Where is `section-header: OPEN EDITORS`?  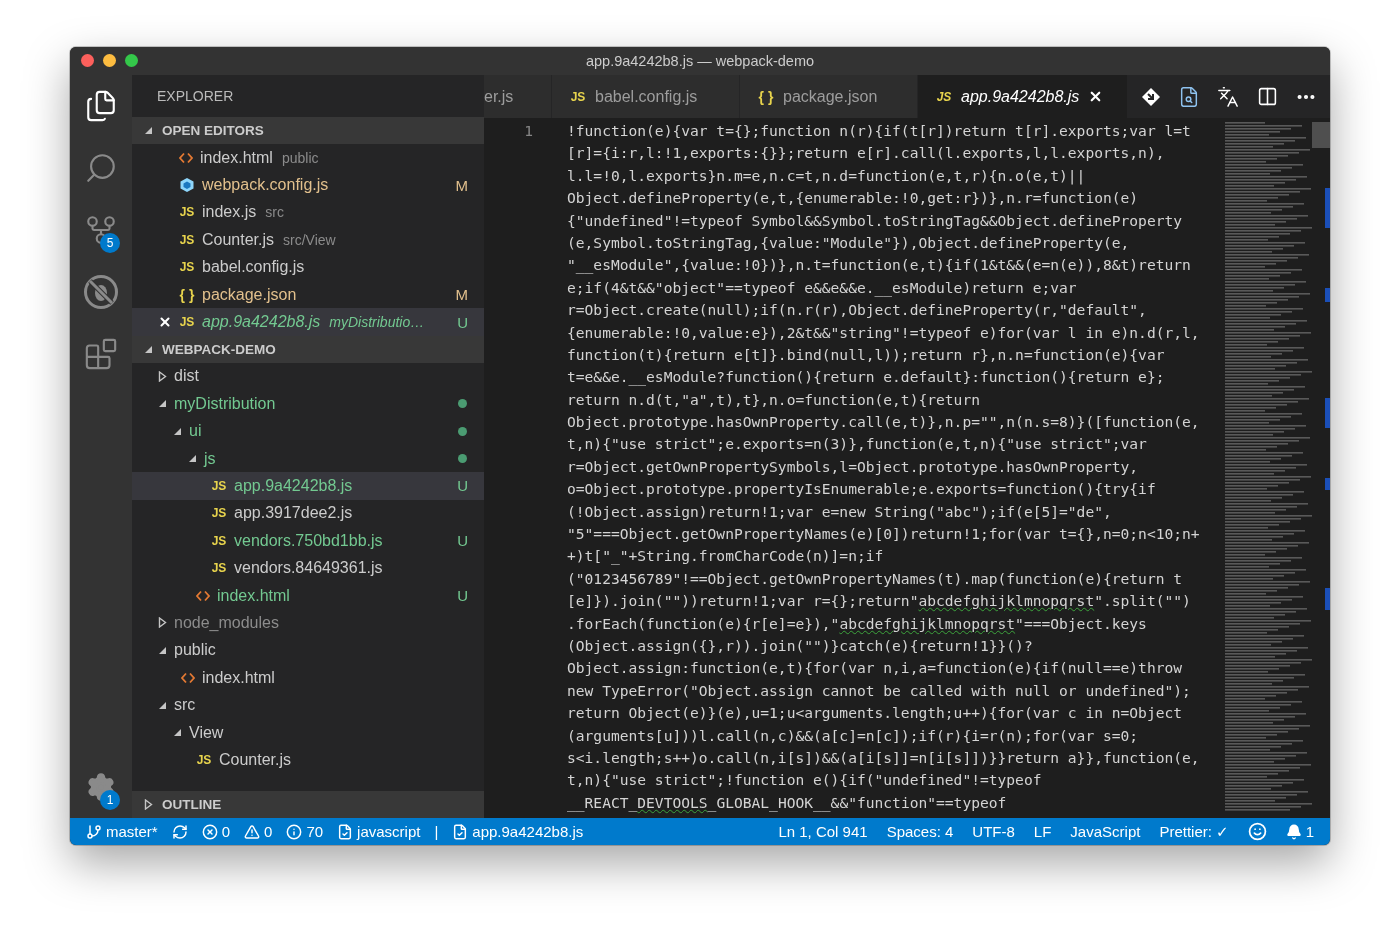
section-header: OPEN EDITORS is located at coordinates (308, 130).